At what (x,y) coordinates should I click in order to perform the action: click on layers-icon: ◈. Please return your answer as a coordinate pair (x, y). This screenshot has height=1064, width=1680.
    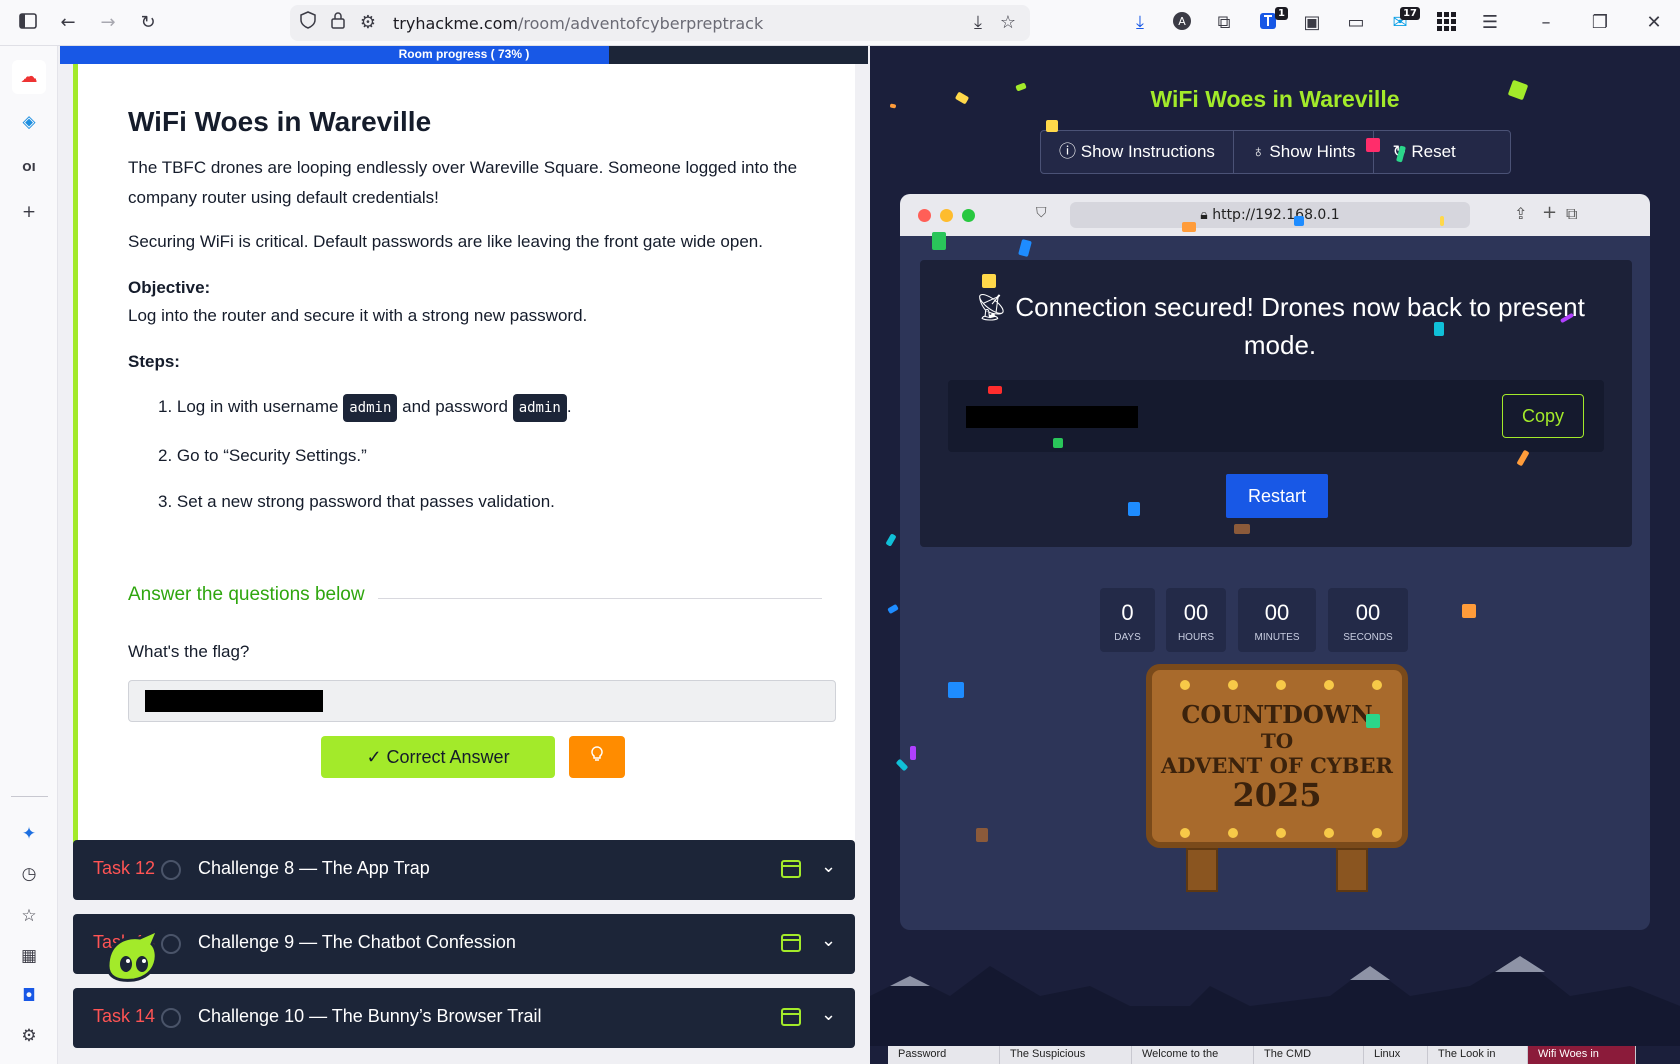
    Looking at the image, I should click on (29, 122).